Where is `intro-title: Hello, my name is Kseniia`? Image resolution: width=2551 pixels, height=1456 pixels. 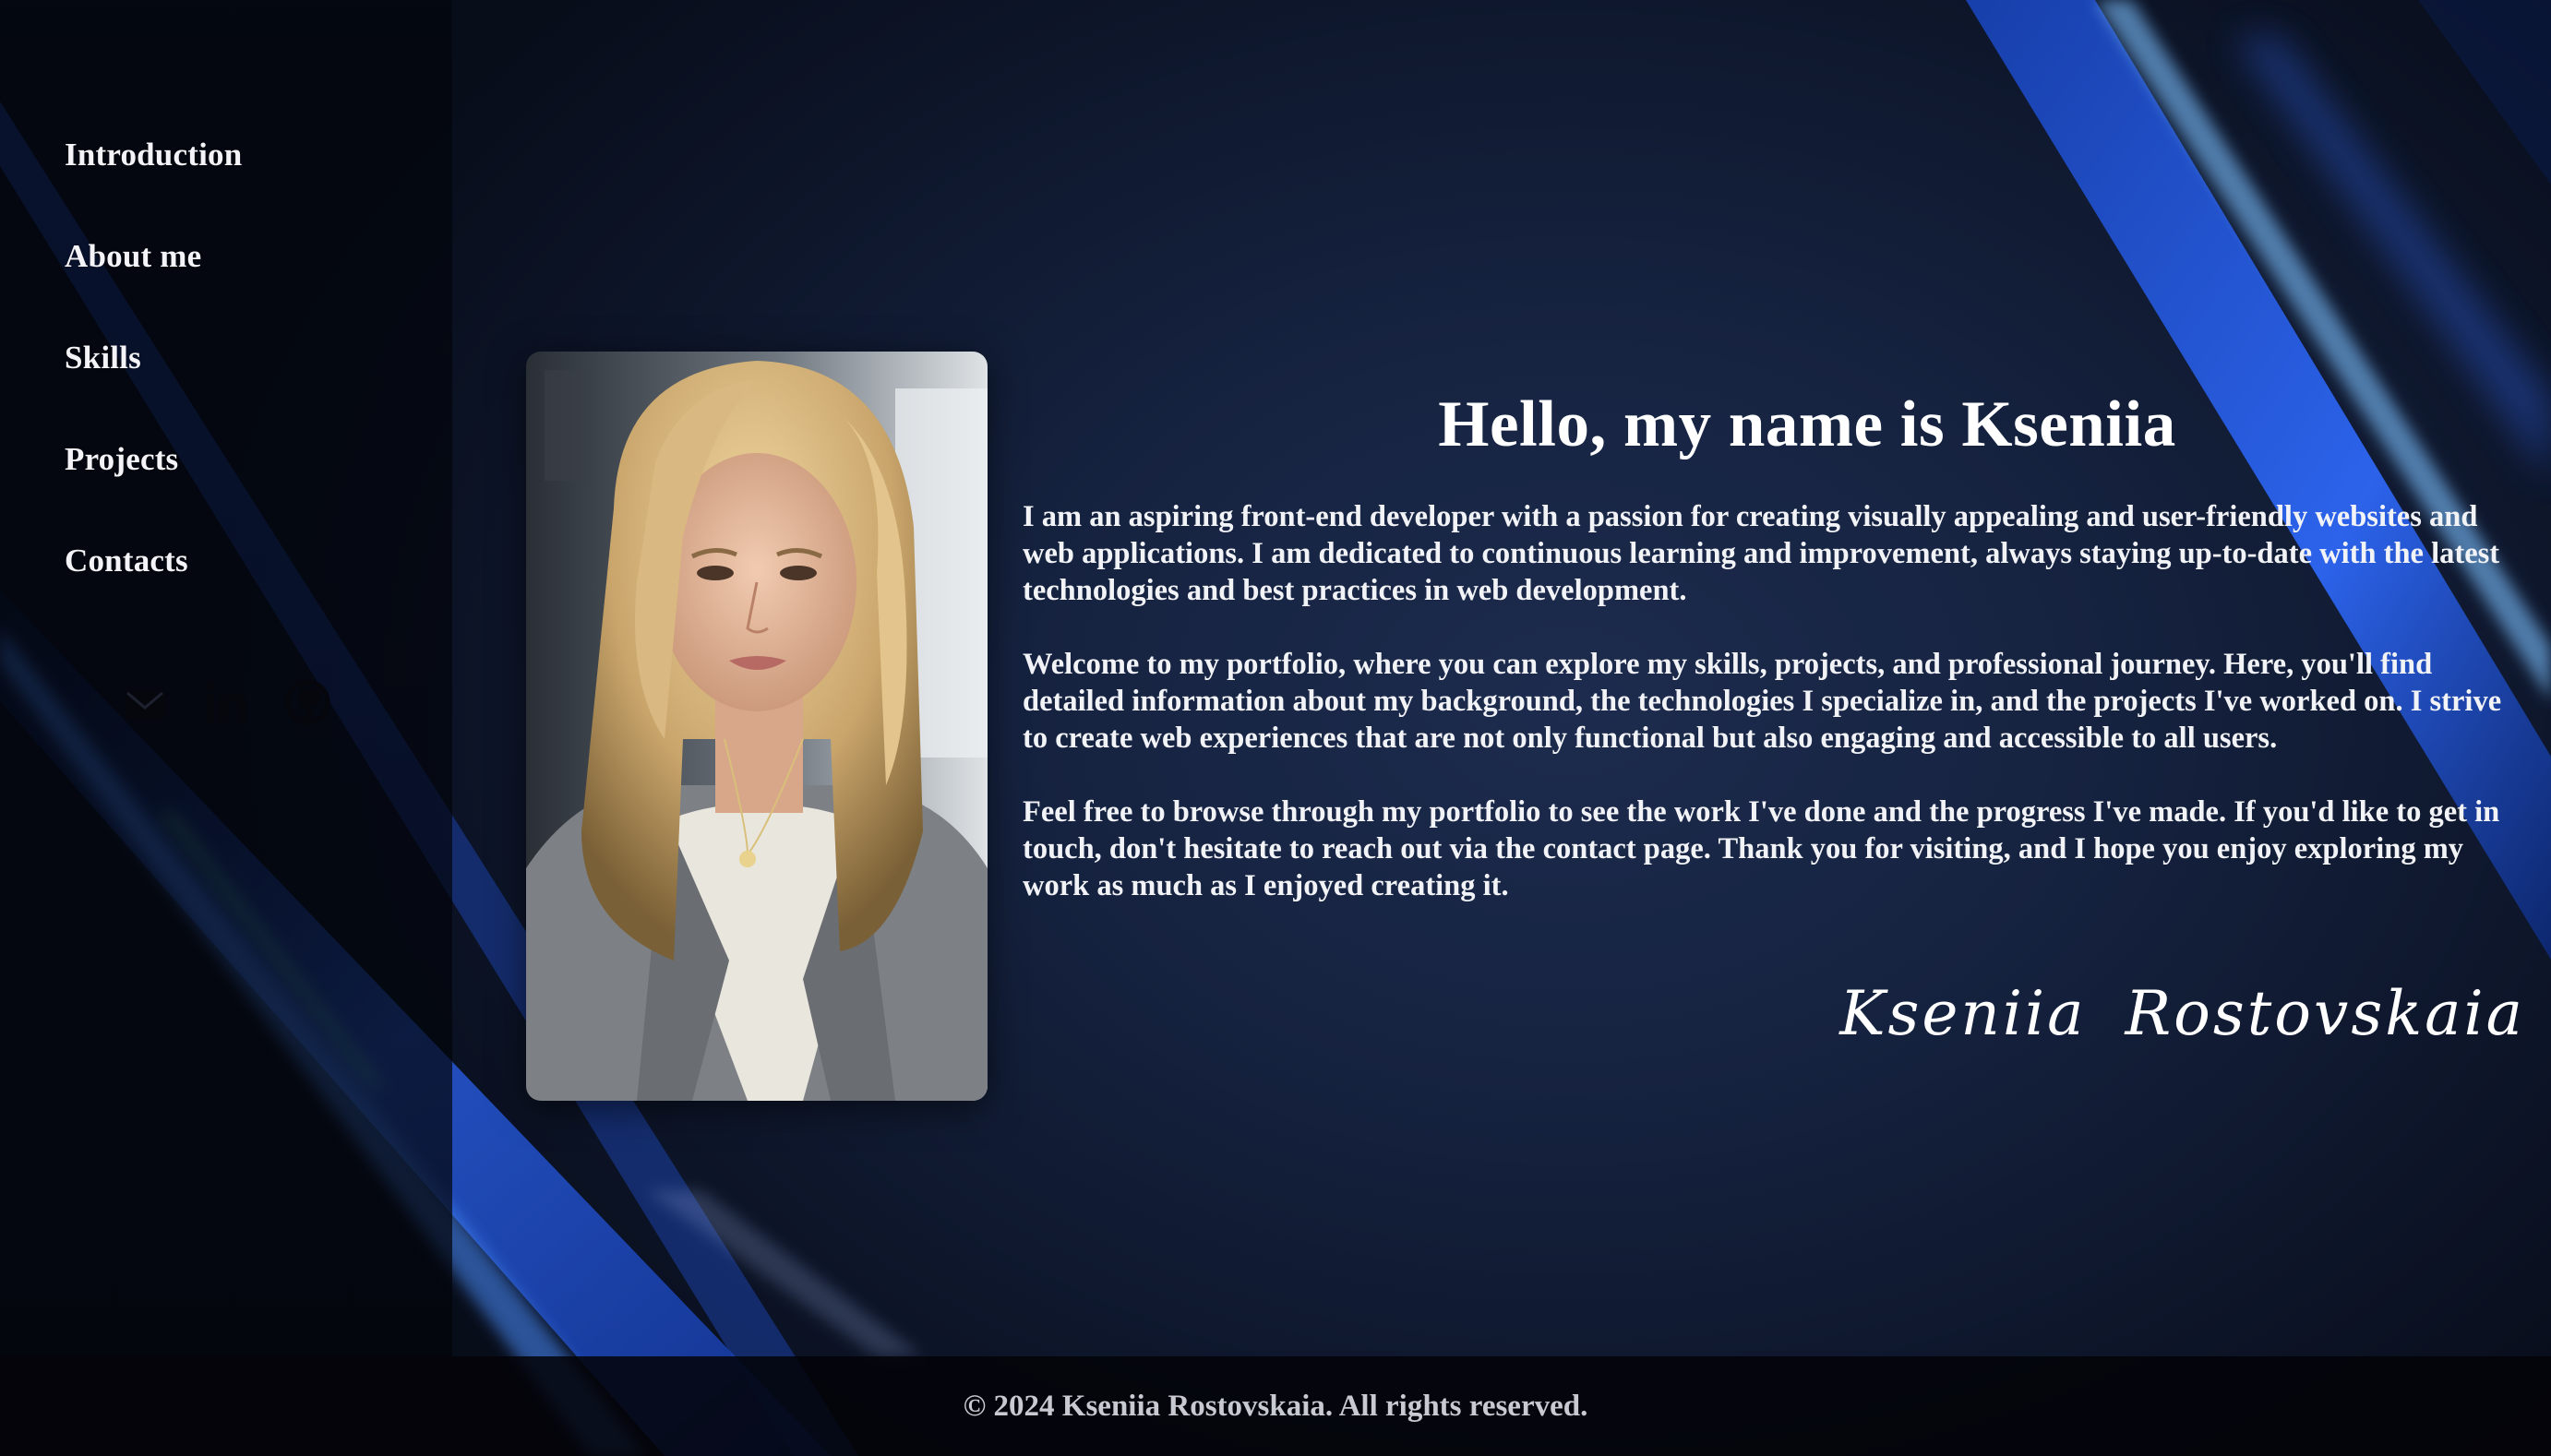 intro-title: Hello, my name is Kseniia is located at coordinates (1807, 424).